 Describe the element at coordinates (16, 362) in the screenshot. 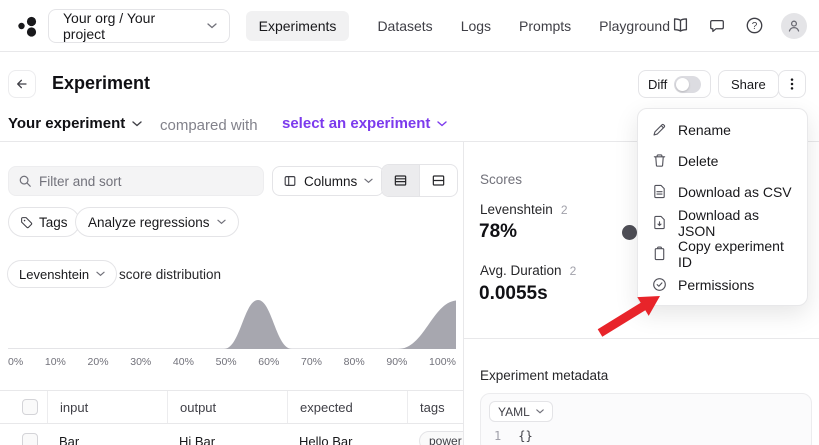

I see `x-tick: 0%` at that location.